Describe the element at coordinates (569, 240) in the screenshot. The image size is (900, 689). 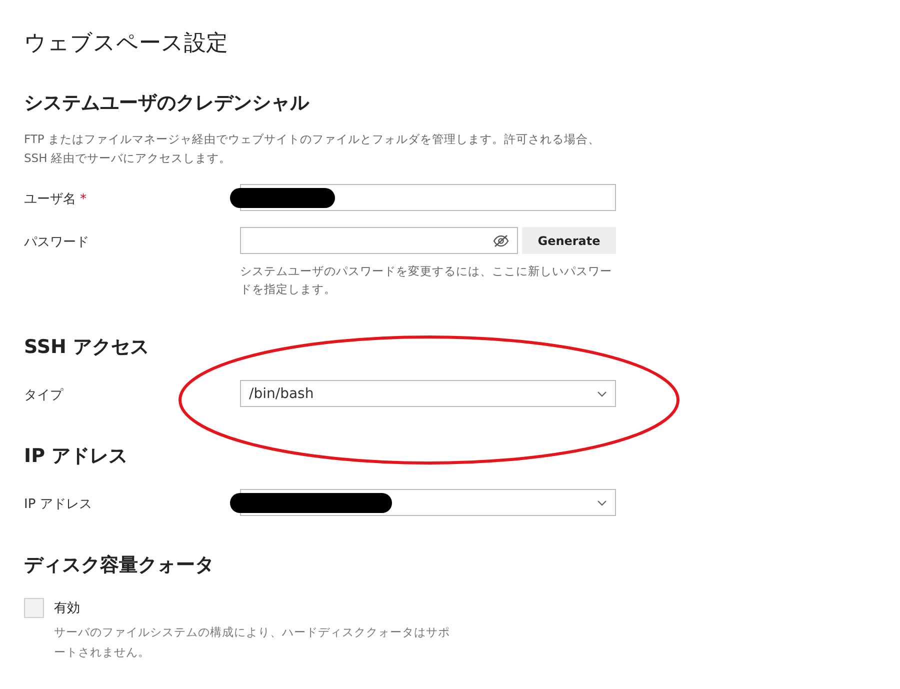
I see `generate-button: Generate` at that location.